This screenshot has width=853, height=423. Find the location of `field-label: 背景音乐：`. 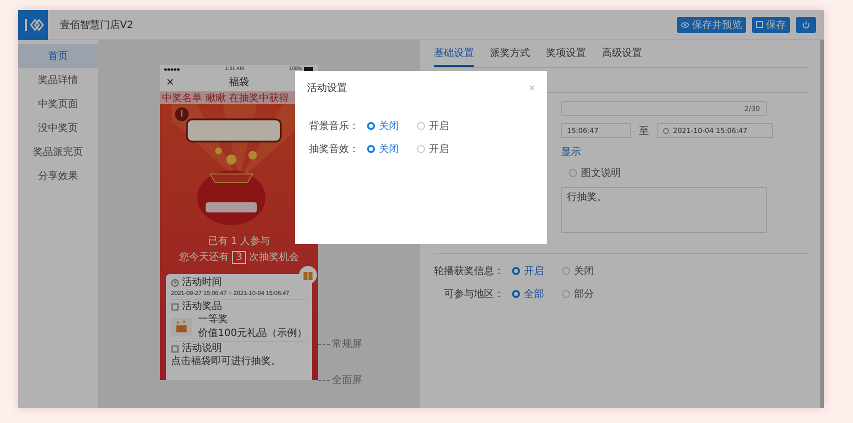

field-label: 背景音乐： is located at coordinates (333, 126).